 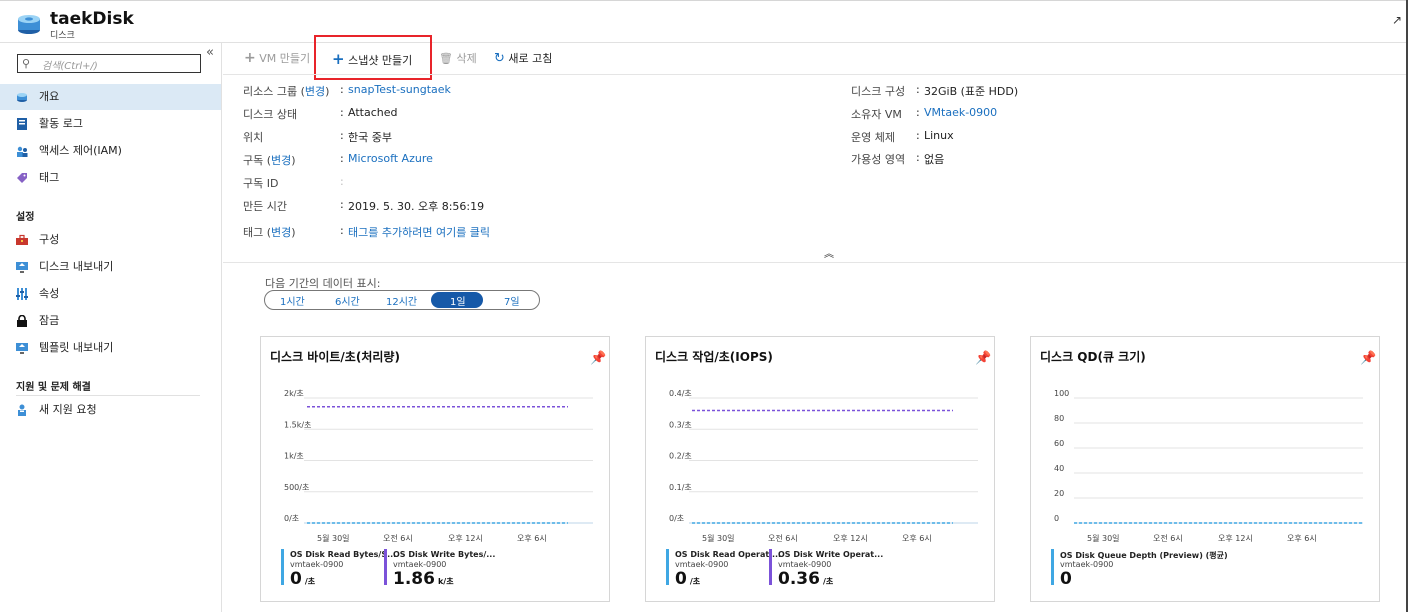 What do you see at coordinates (22, 124) in the screenshot?
I see `log-icon` at bounding box center [22, 124].